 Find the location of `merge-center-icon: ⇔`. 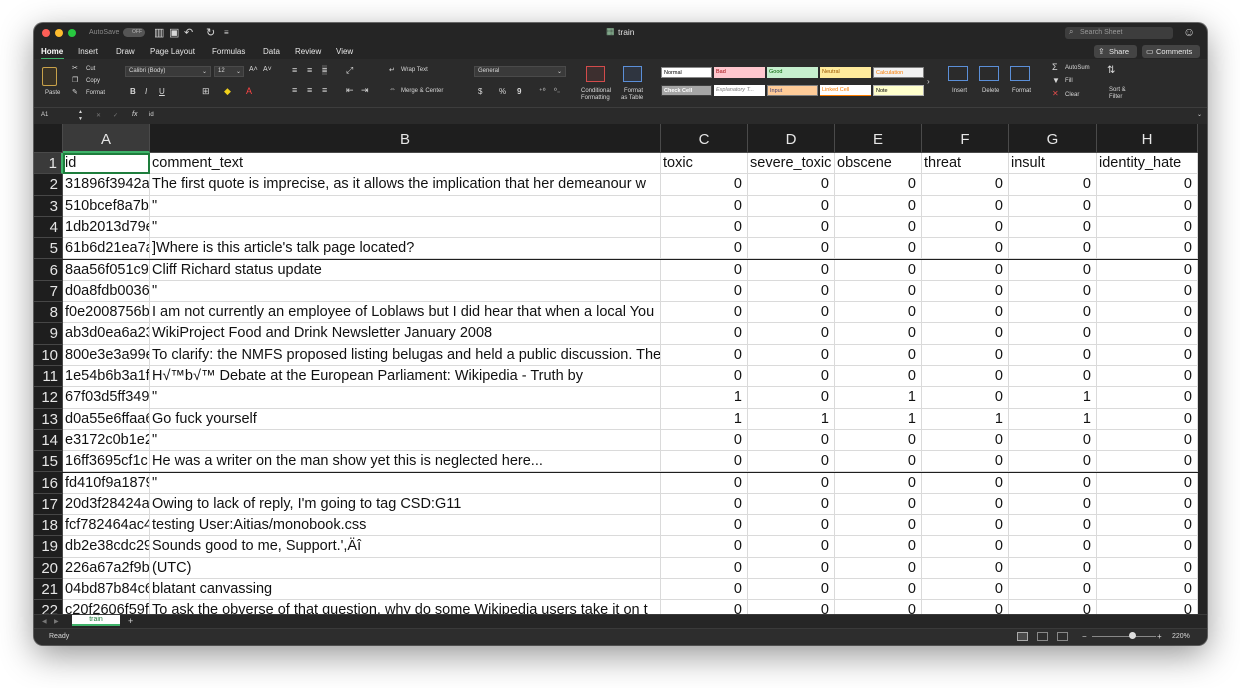

merge-center-icon: ⇔ is located at coordinates (392, 89).